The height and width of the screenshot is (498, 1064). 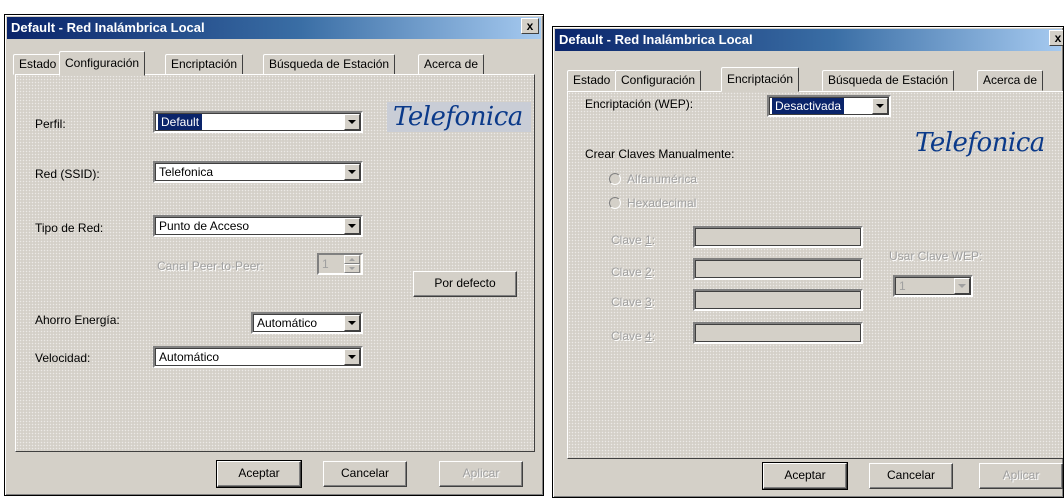 I want to click on perfil-select: Default, so click(x=258, y=122).